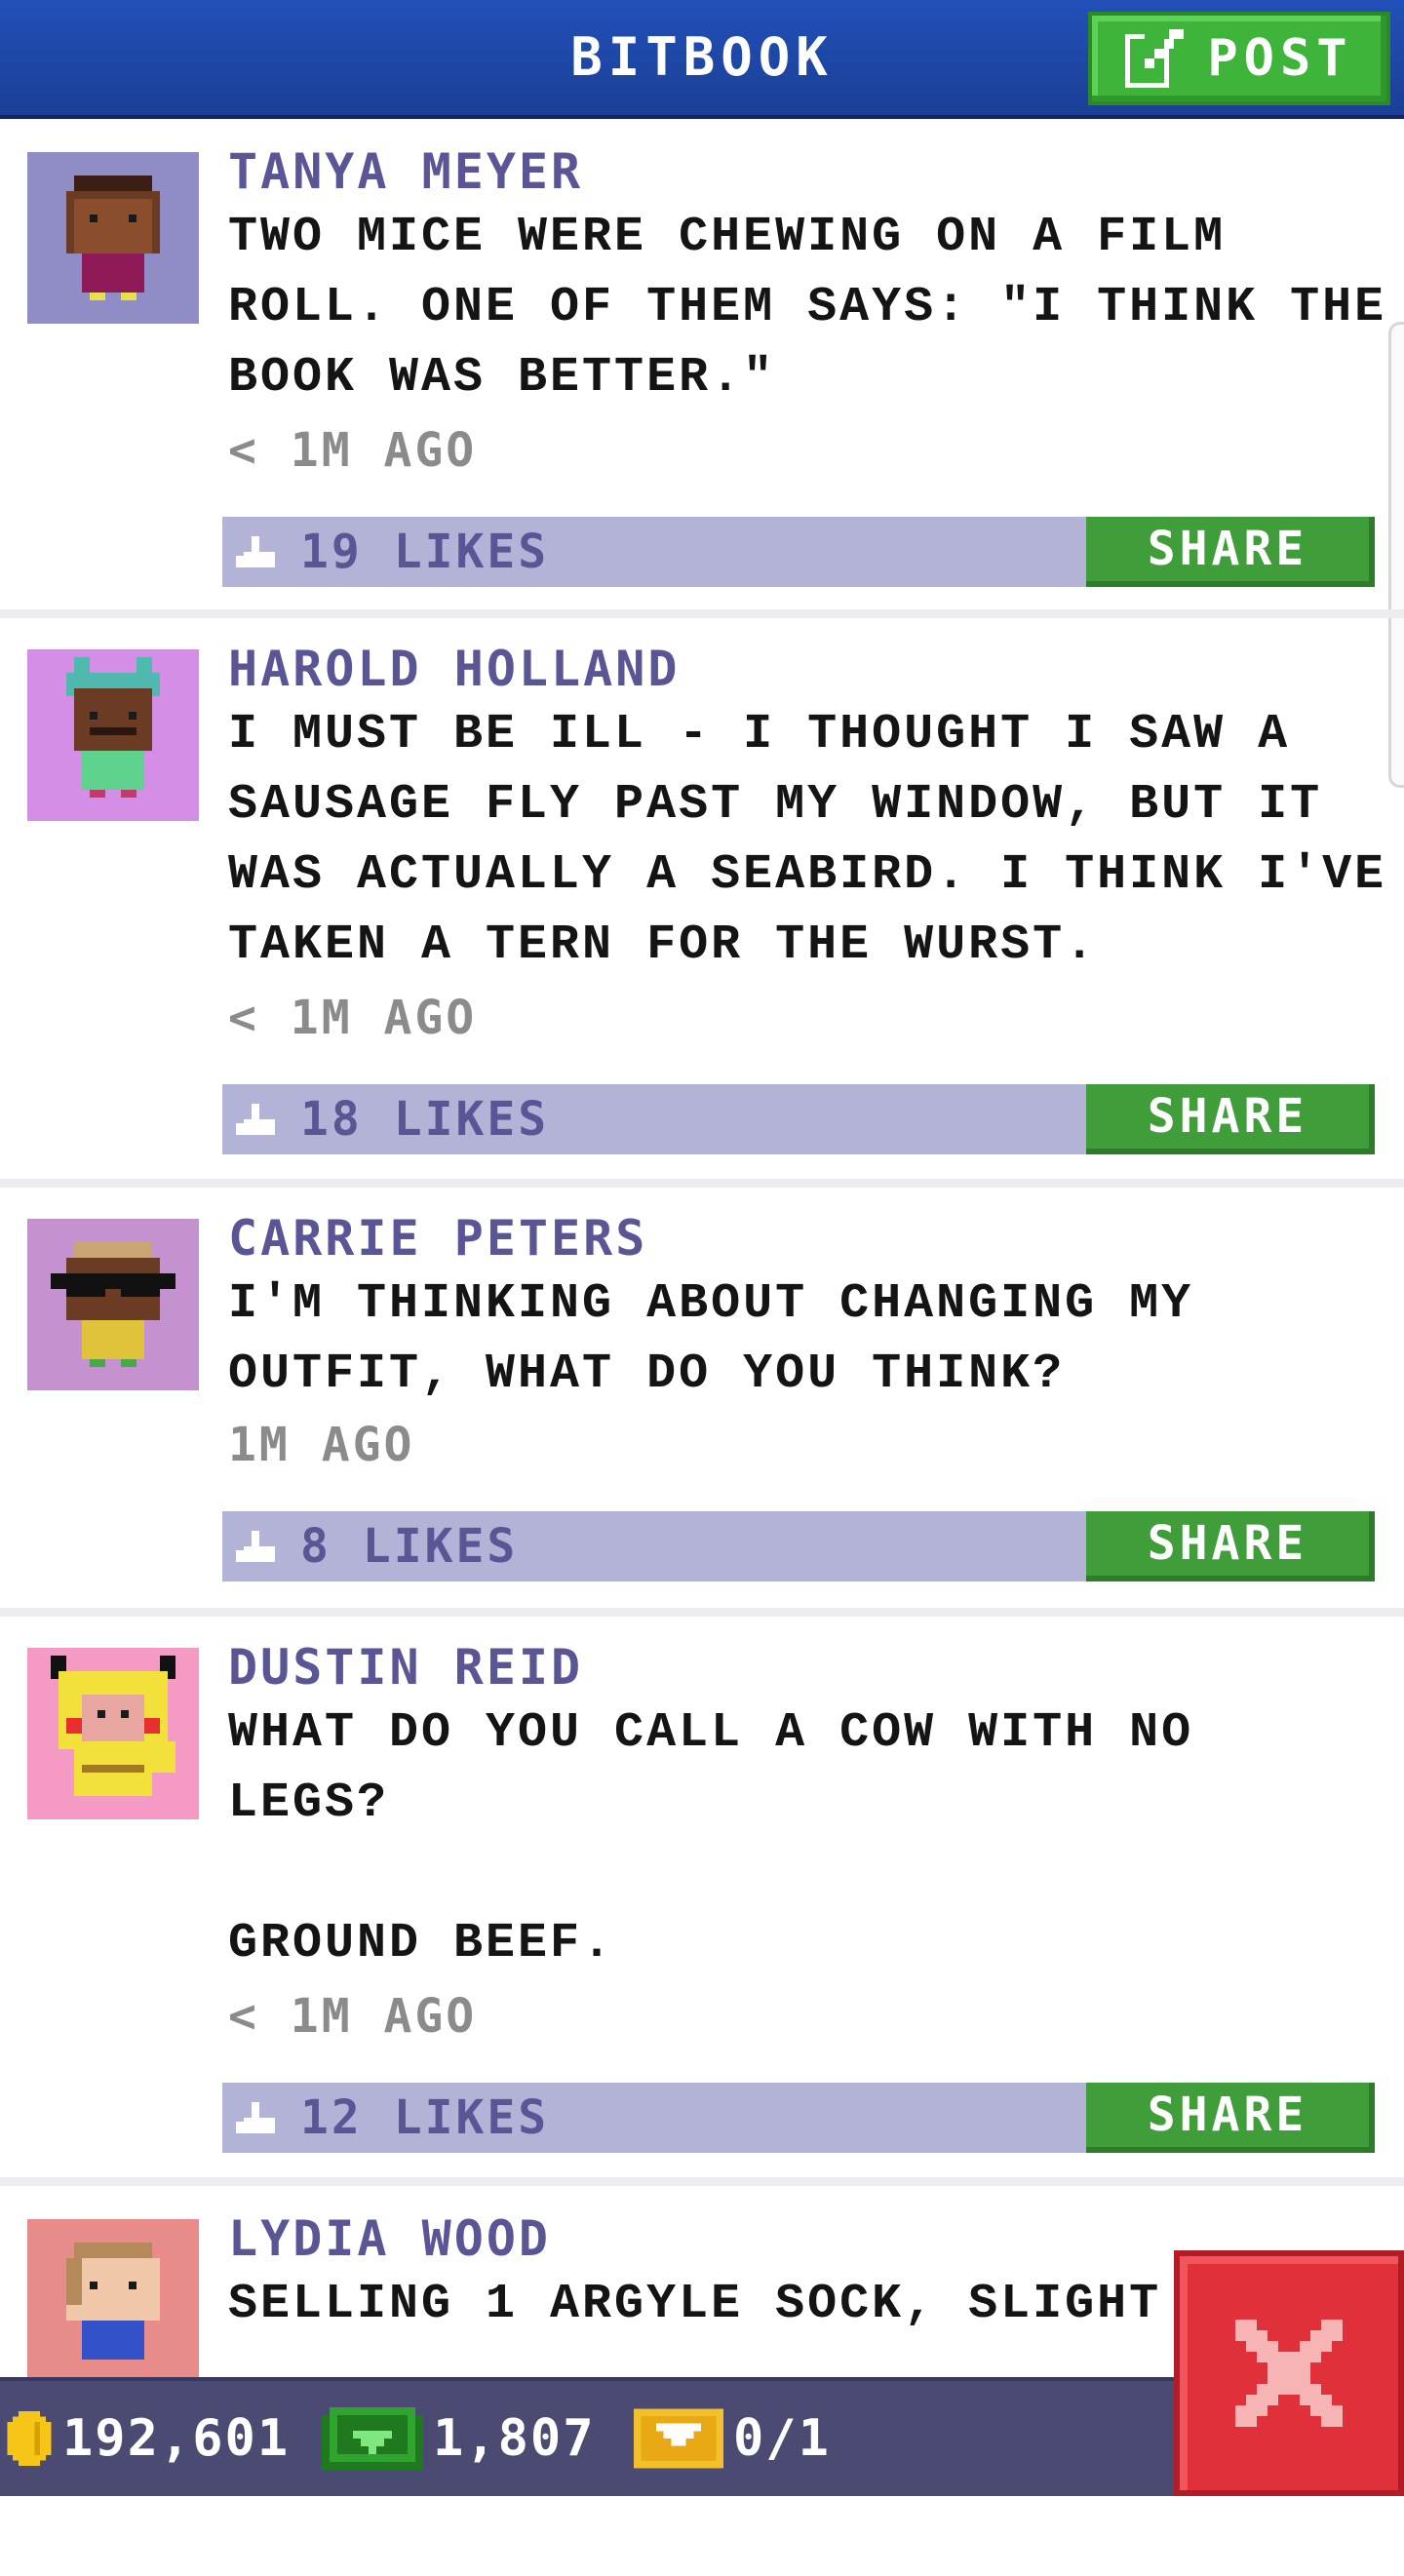 This screenshot has height=2576, width=1404. I want to click on post-author: CARRIE PETERS, so click(437, 1238).